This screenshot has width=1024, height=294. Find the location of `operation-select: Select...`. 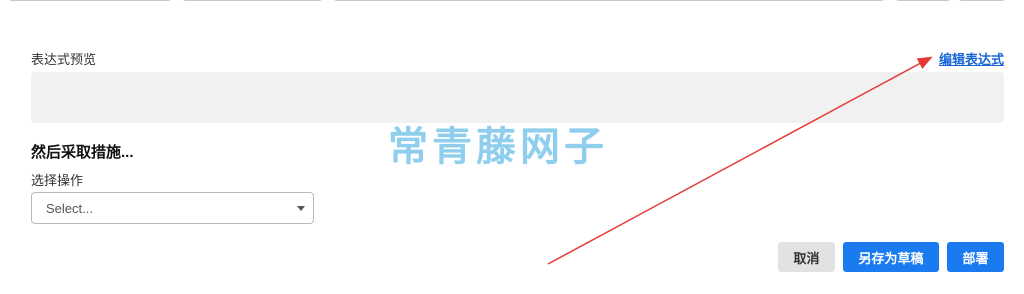

operation-select: Select... is located at coordinates (172, 208).